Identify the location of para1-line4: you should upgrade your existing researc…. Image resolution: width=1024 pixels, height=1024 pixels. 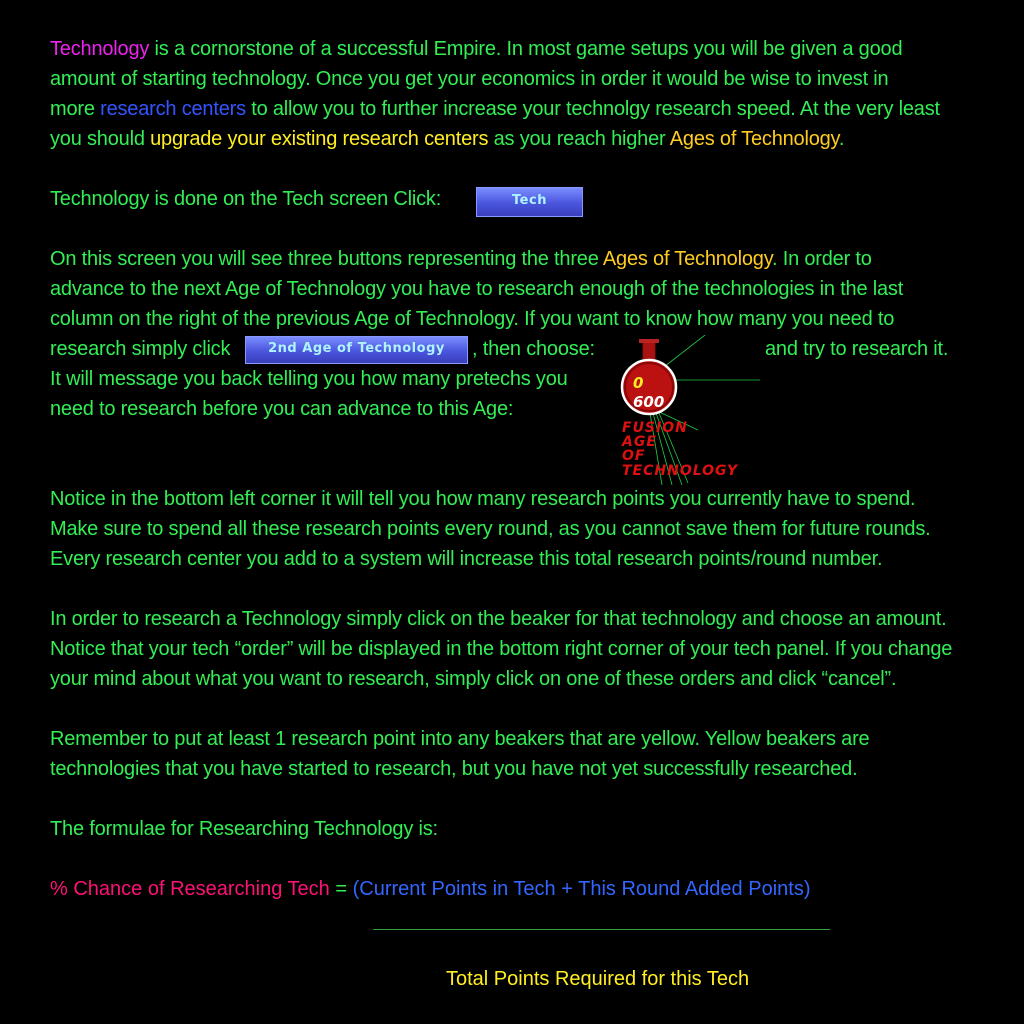
(447, 139).